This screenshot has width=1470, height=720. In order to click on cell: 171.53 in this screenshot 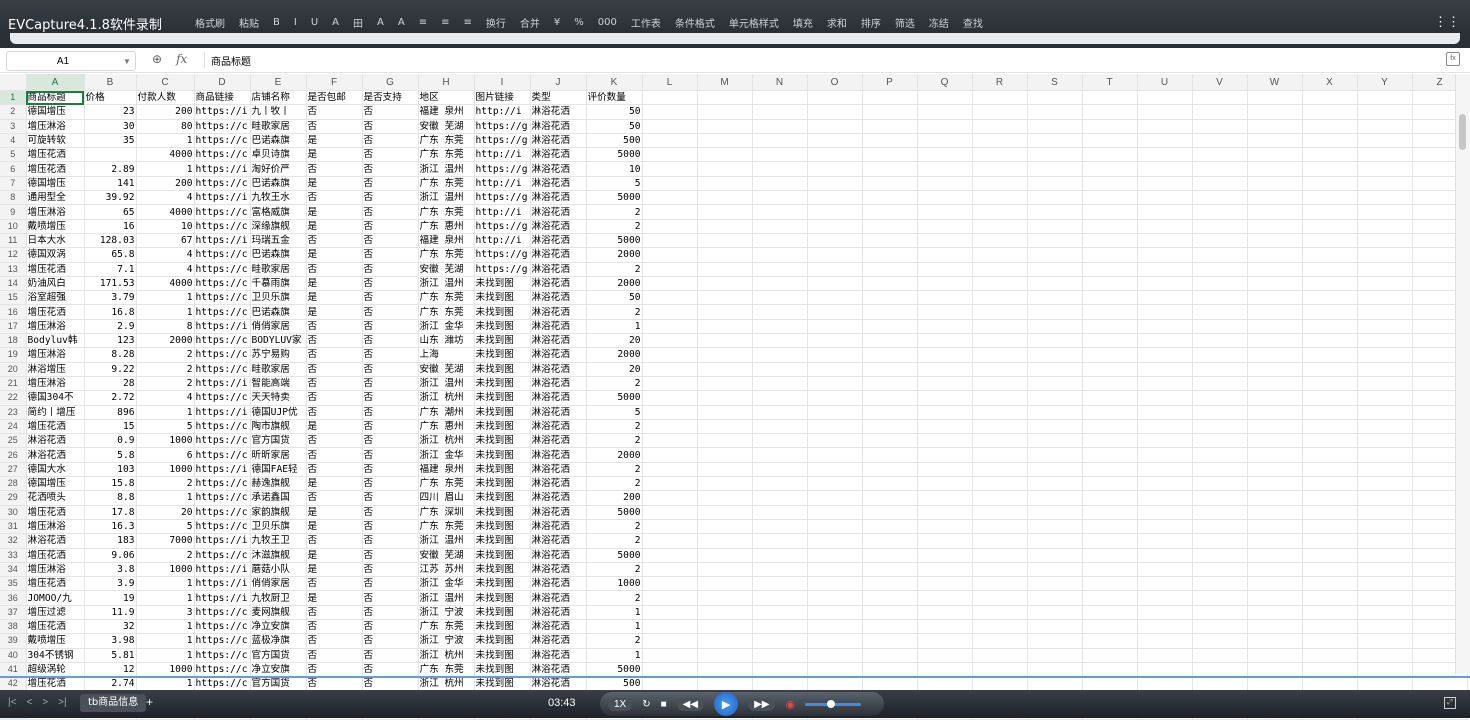, I will do `click(110, 284)`.